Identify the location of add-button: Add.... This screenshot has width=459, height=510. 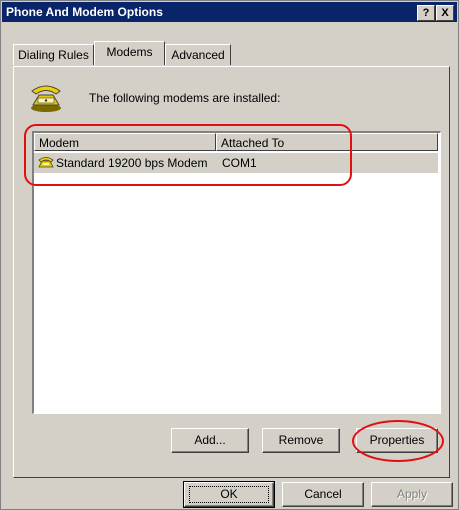
(210, 440).